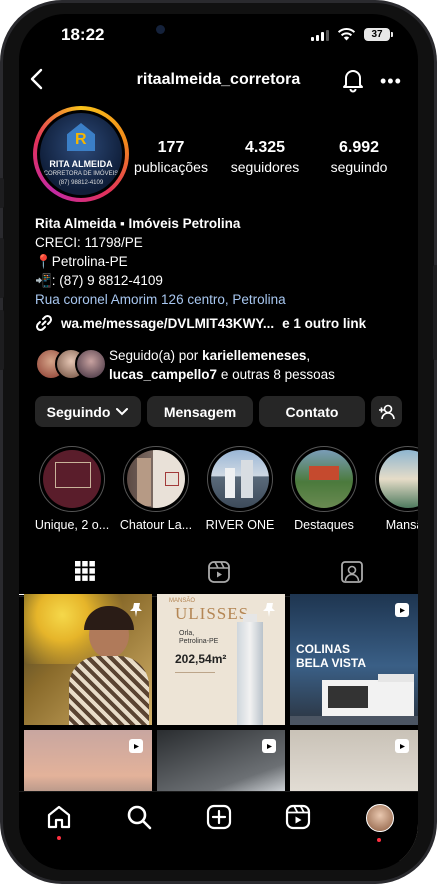 The width and height of the screenshot is (437, 884). What do you see at coordinates (59, 838) in the screenshot?
I see `home-notification-dot` at bounding box center [59, 838].